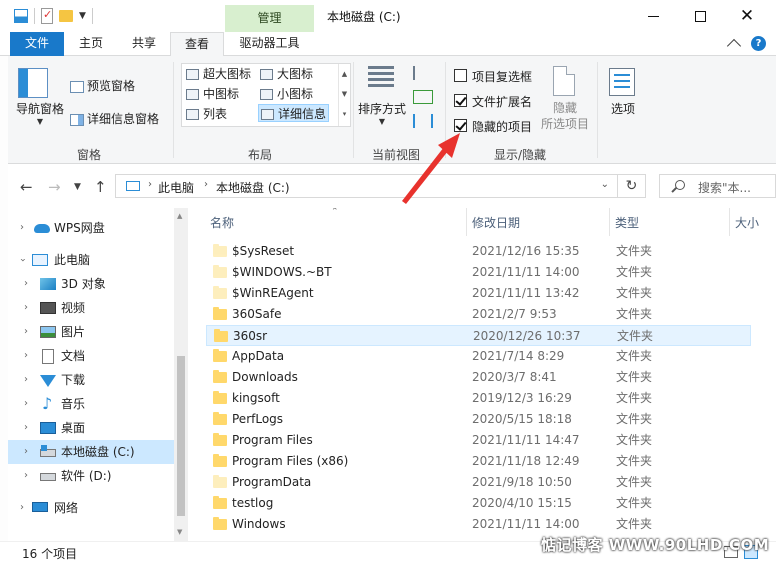 The image size is (776, 572). What do you see at coordinates (40, 113) in the screenshot?
I see `navigation-pane-button: 导航窗格 ▼` at bounding box center [40, 113].